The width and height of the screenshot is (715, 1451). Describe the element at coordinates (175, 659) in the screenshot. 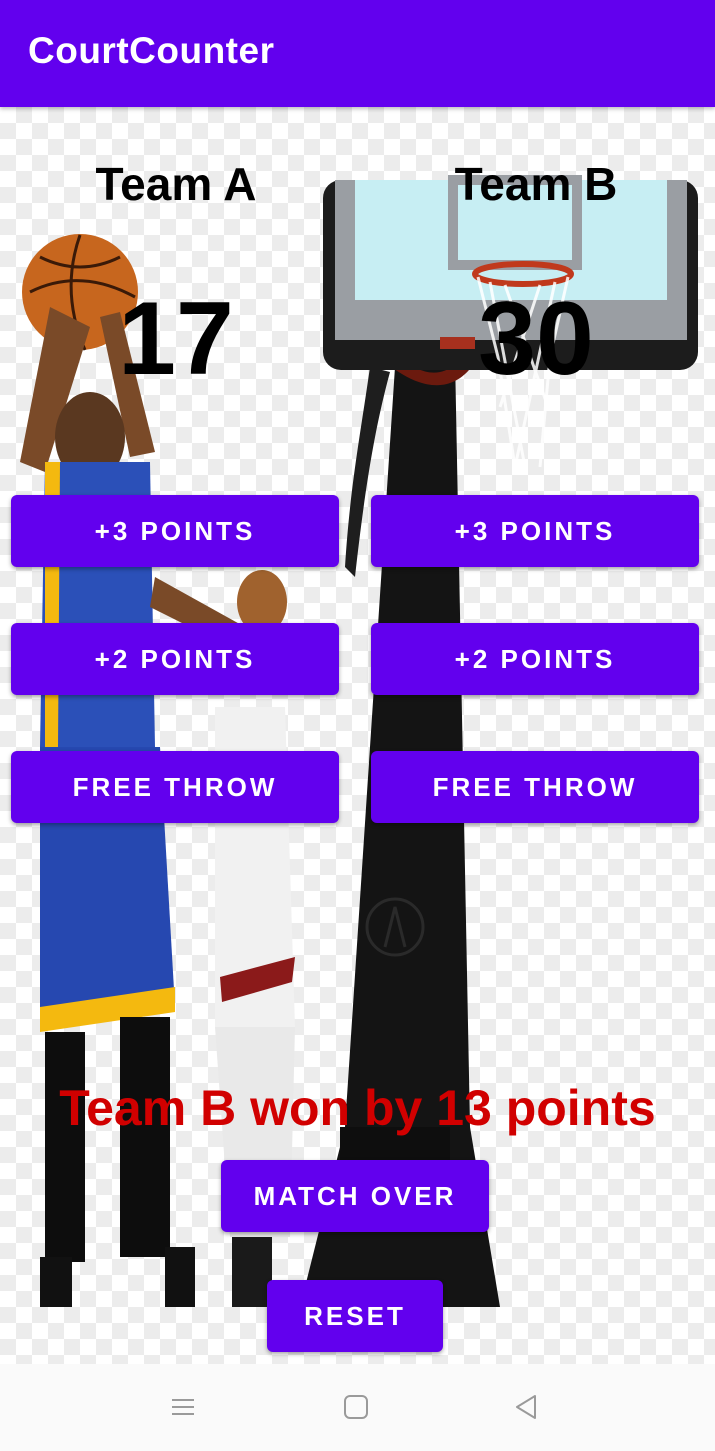

I see `team-a-plus-two-button: +2 POINTS` at that location.